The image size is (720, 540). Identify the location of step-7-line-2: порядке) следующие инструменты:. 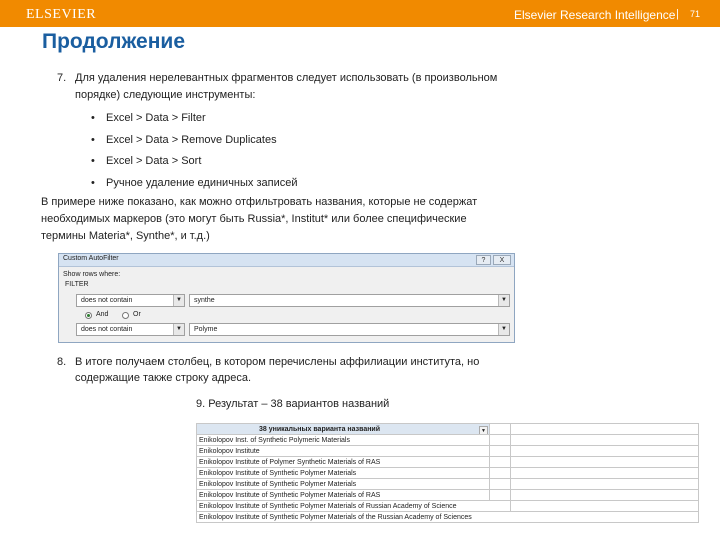
(165, 95).